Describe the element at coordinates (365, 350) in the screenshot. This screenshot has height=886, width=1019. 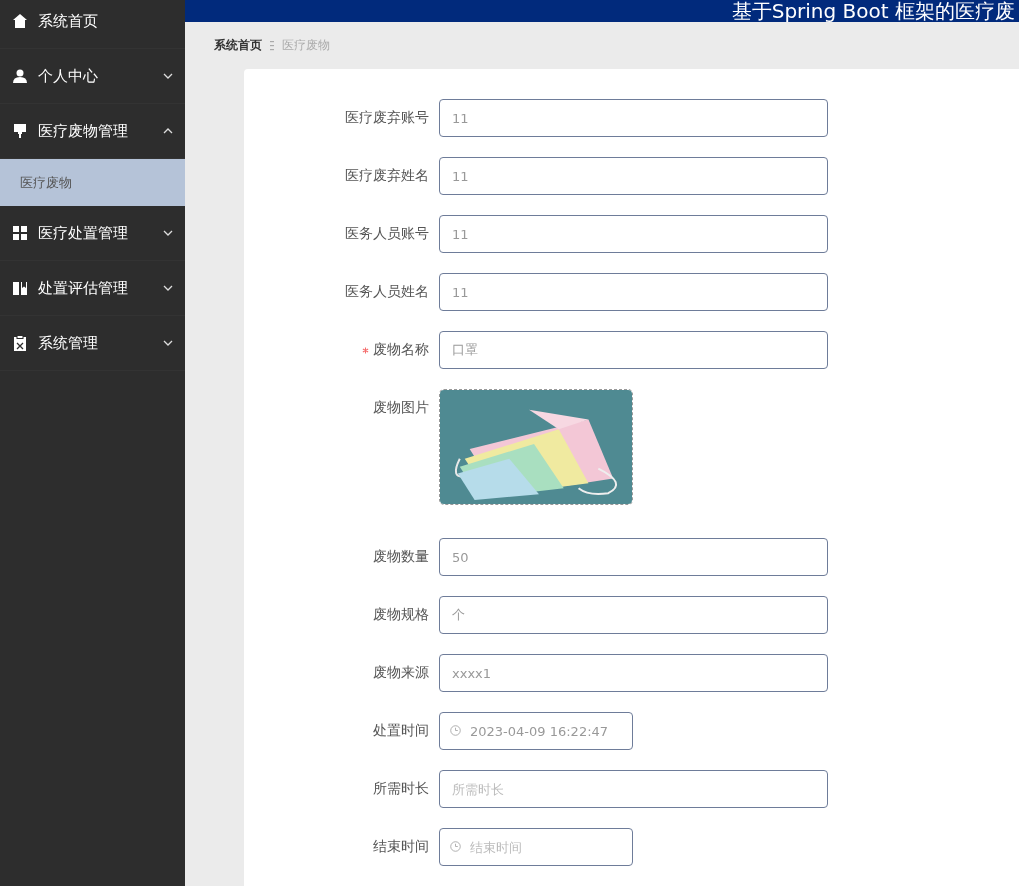
I see `asterisk-icon` at that location.